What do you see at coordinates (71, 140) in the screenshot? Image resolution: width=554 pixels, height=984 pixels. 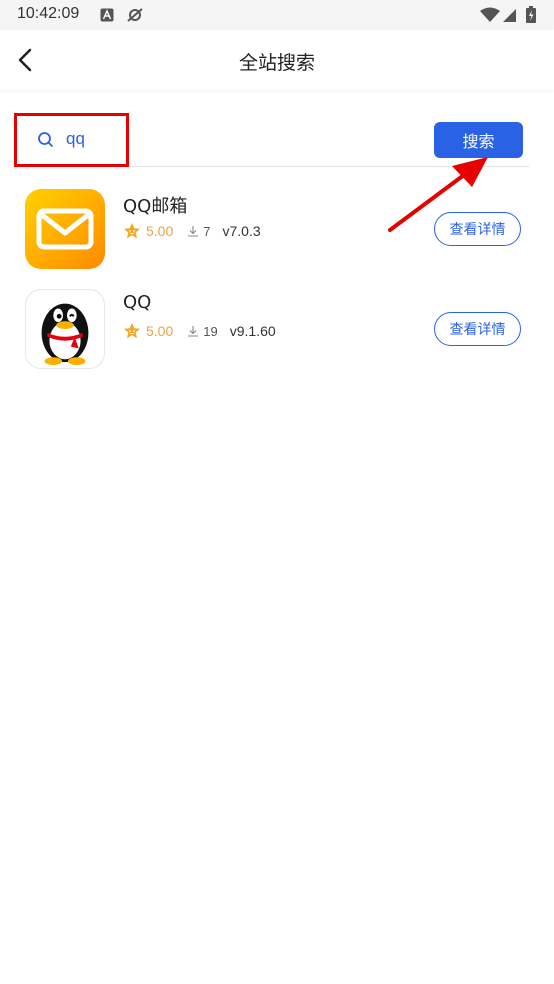 I see `annotation-highlight-box` at bounding box center [71, 140].